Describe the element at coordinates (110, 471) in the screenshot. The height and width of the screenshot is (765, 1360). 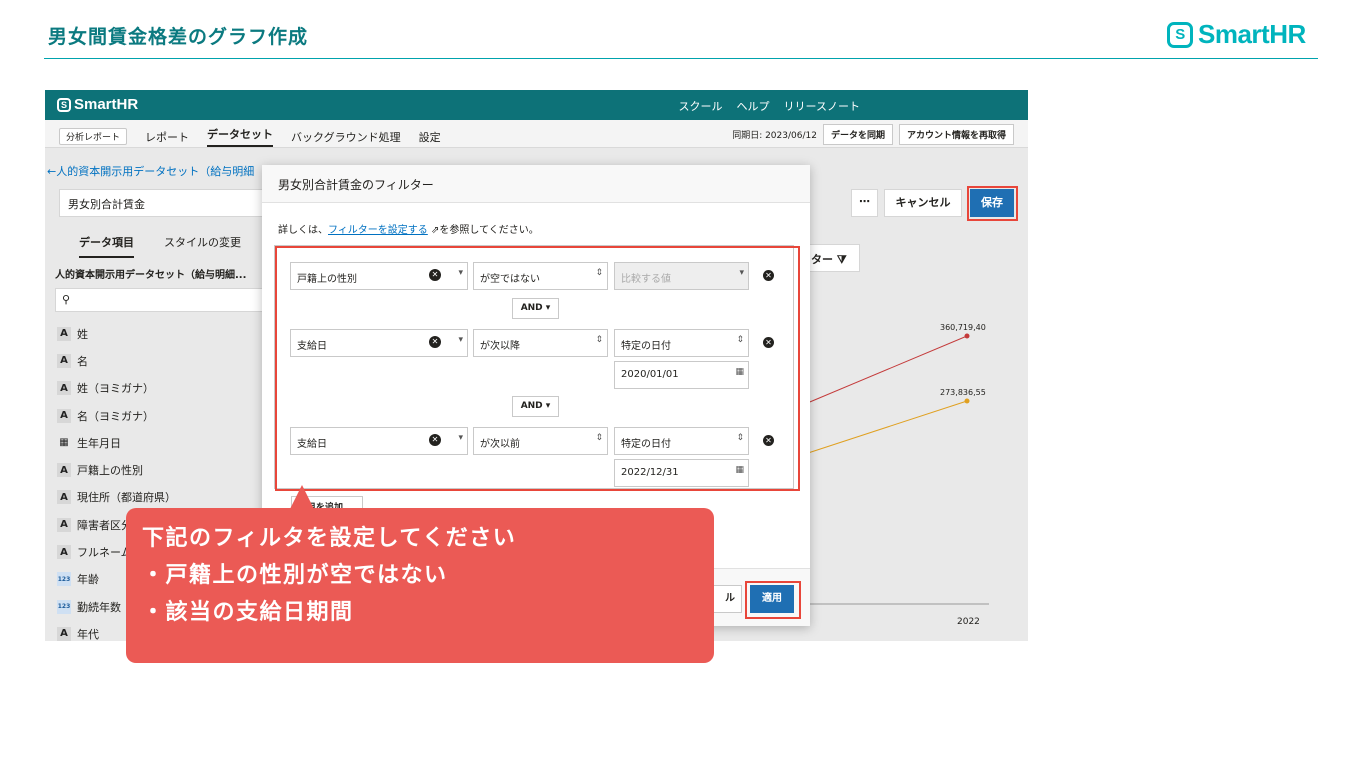
I see `field-label: 戸籍上の性別` at that location.